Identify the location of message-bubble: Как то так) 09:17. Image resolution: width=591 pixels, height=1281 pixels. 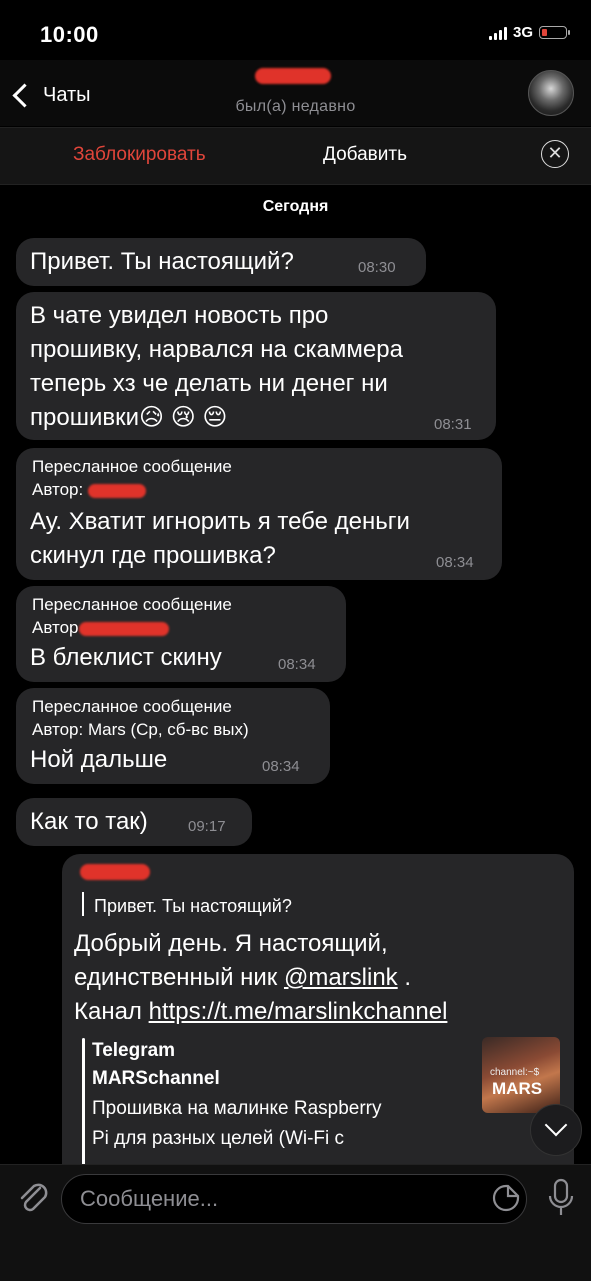
(134, 822).